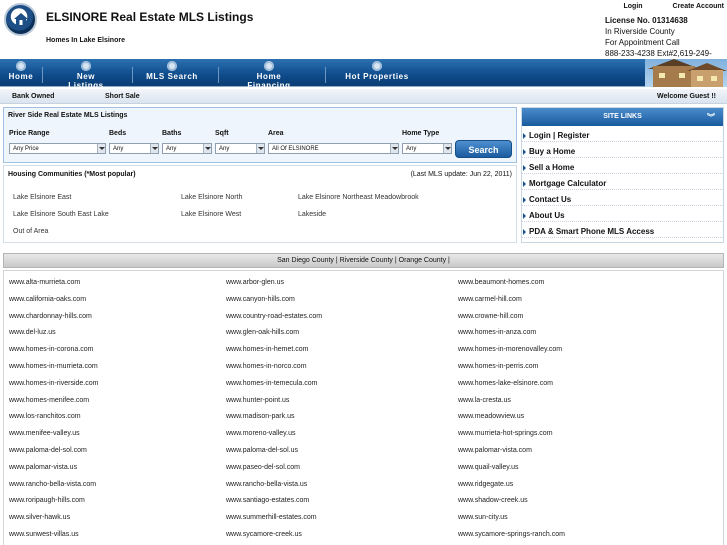 The image size is (727, 545). Describe the element at coordinates (497, 332) in the screenshot. I see `site-link: www.homes-in-anza.com` at that location.